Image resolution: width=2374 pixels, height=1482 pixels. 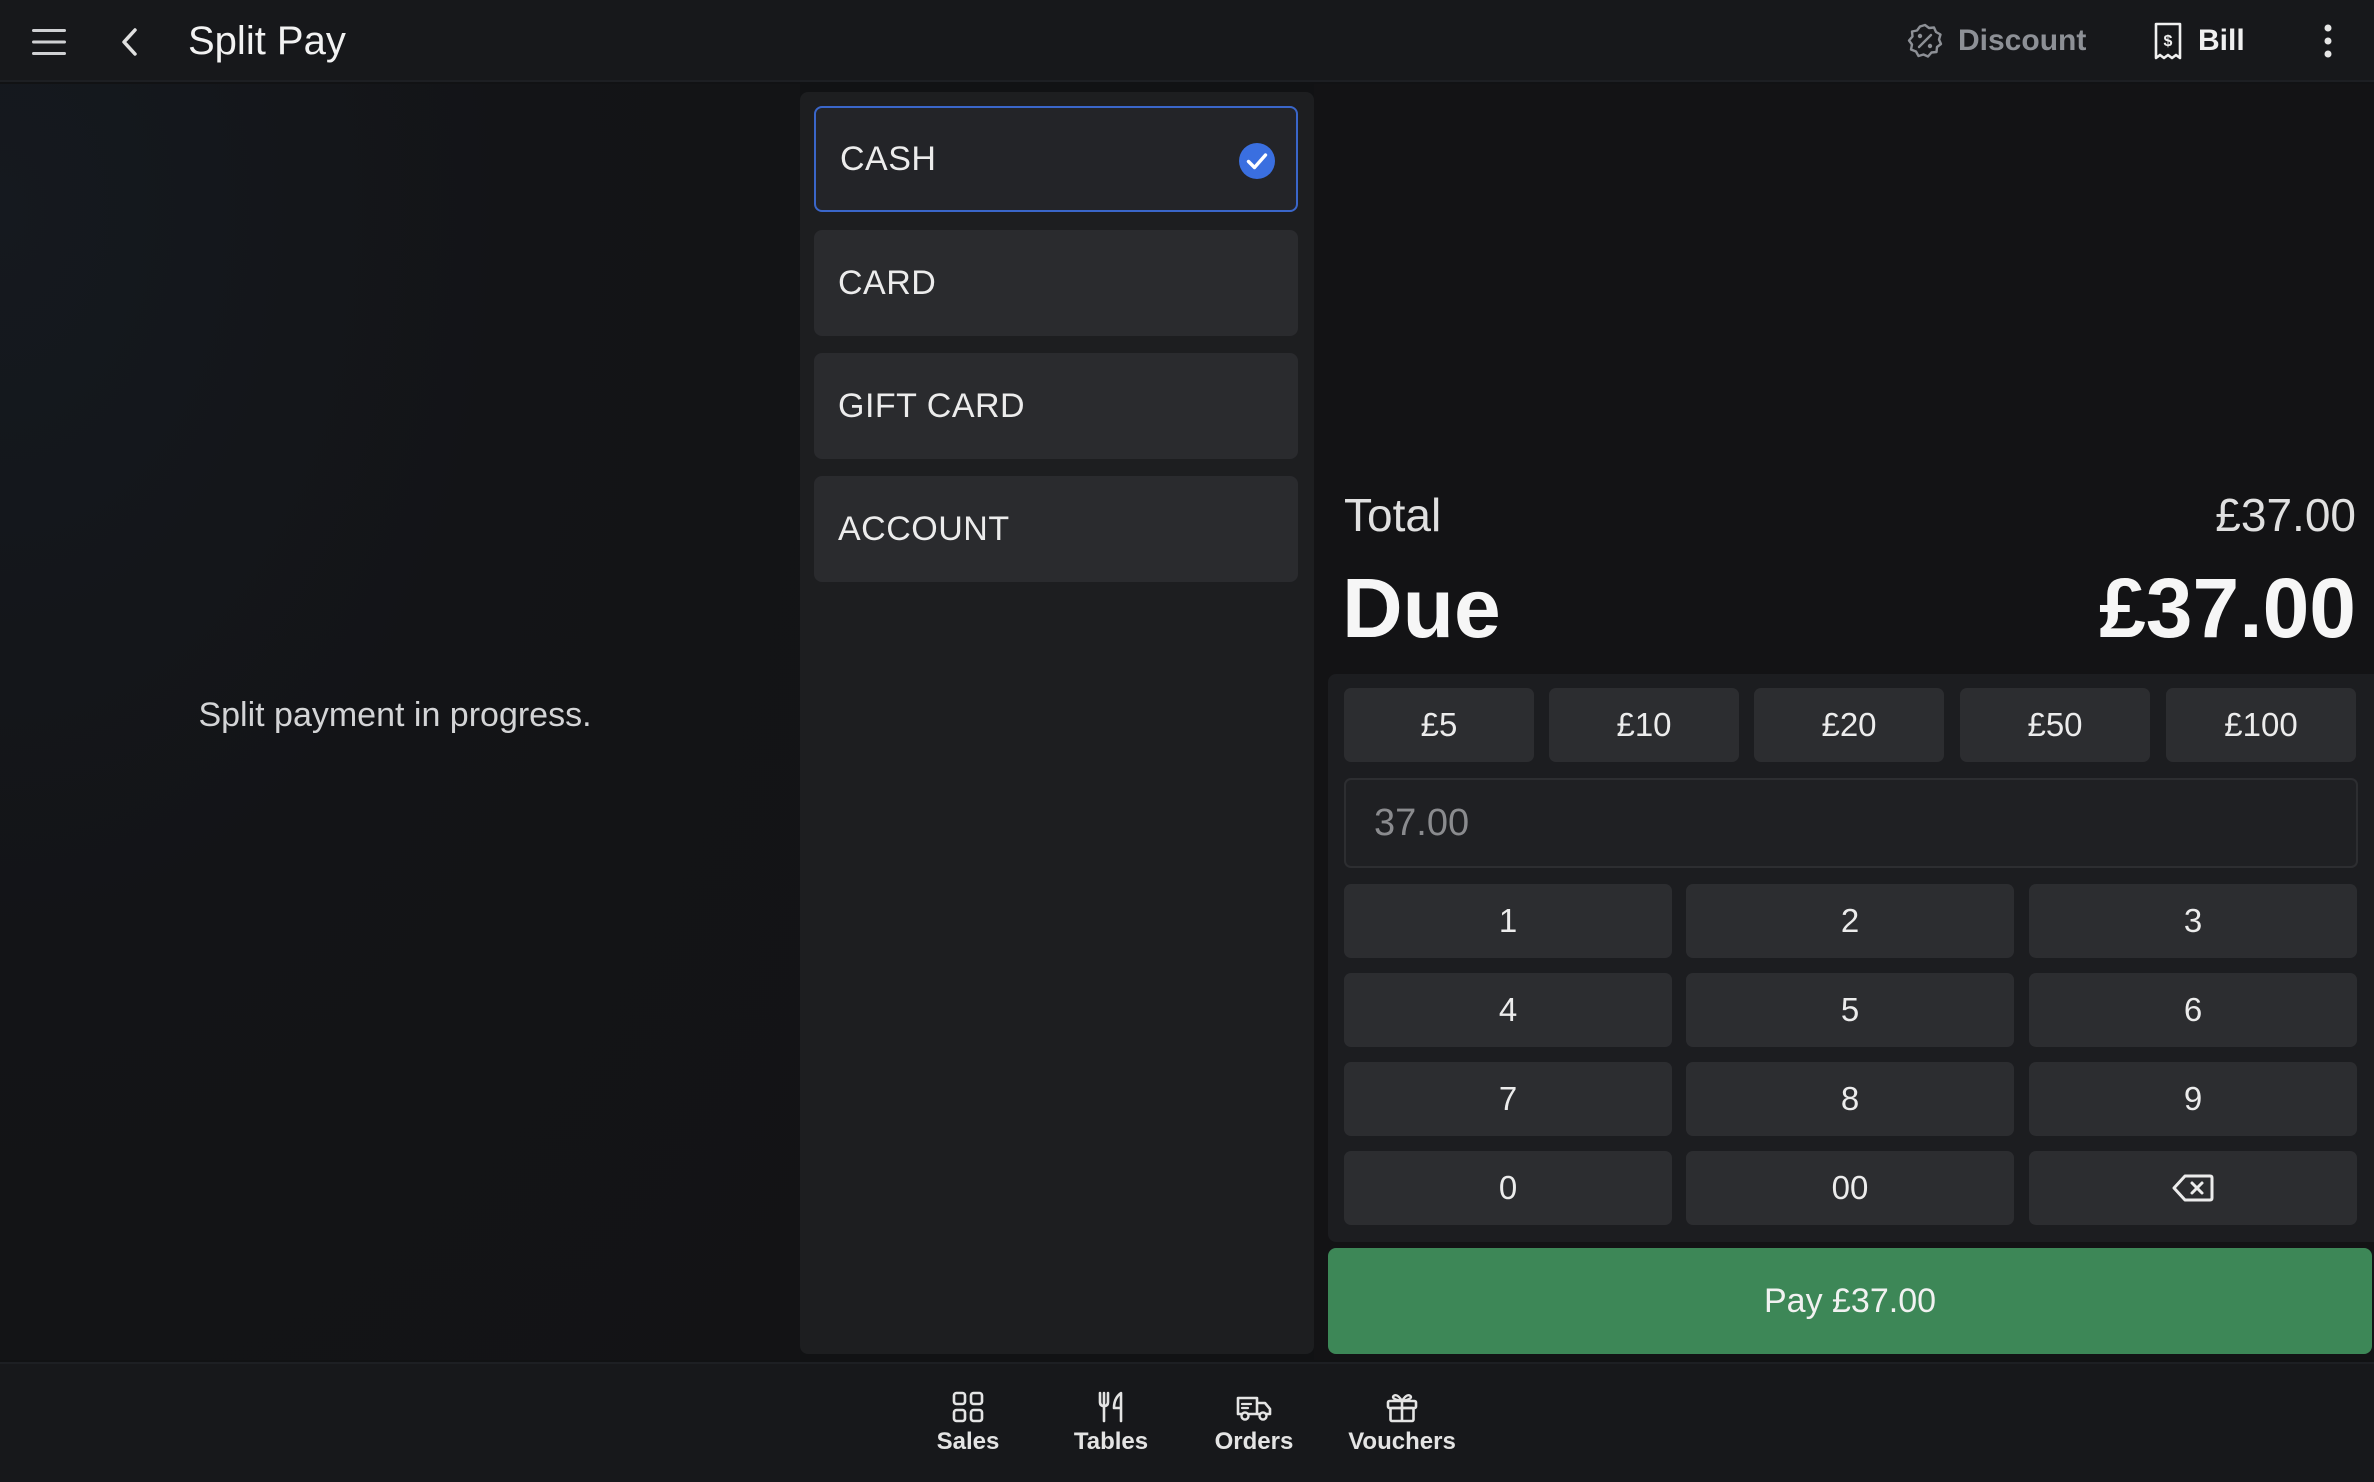 I want to click on payment-method-label: GIFT CARD, so click(x=932, y=405).